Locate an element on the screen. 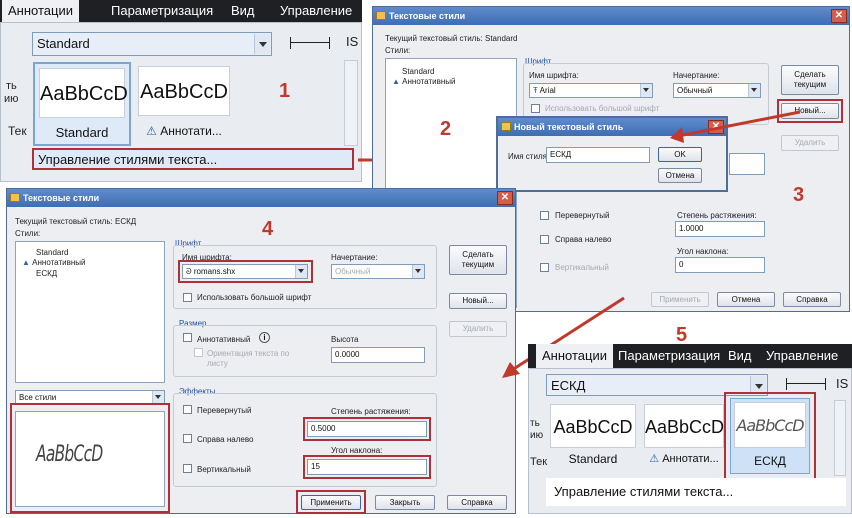  annotative-checkbox is located at coordinates (187, 337).